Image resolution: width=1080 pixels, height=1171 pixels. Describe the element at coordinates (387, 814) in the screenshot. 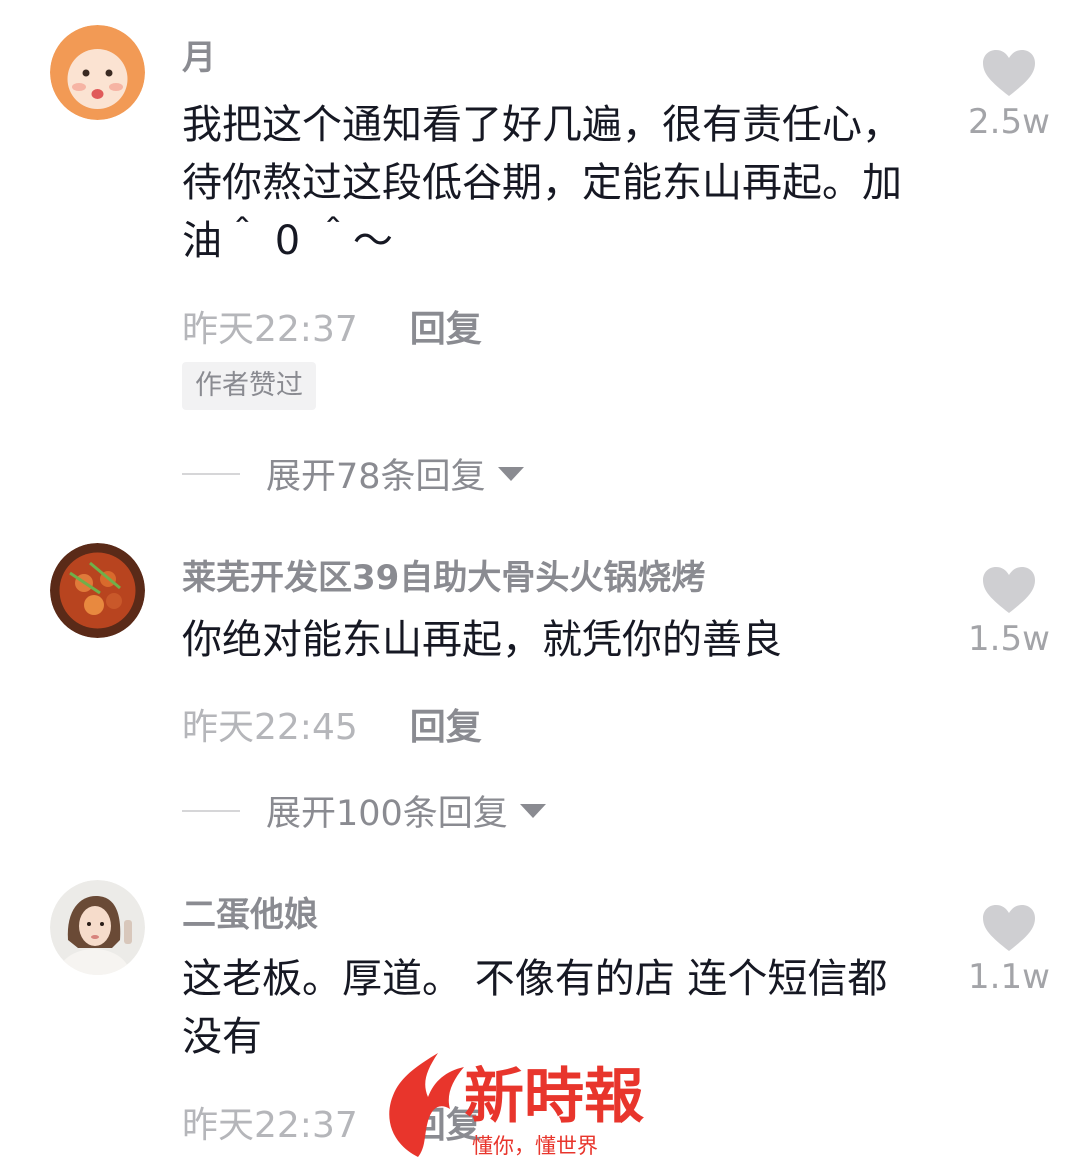

I see `expand-replies-label: 展开100条回复` at that location.